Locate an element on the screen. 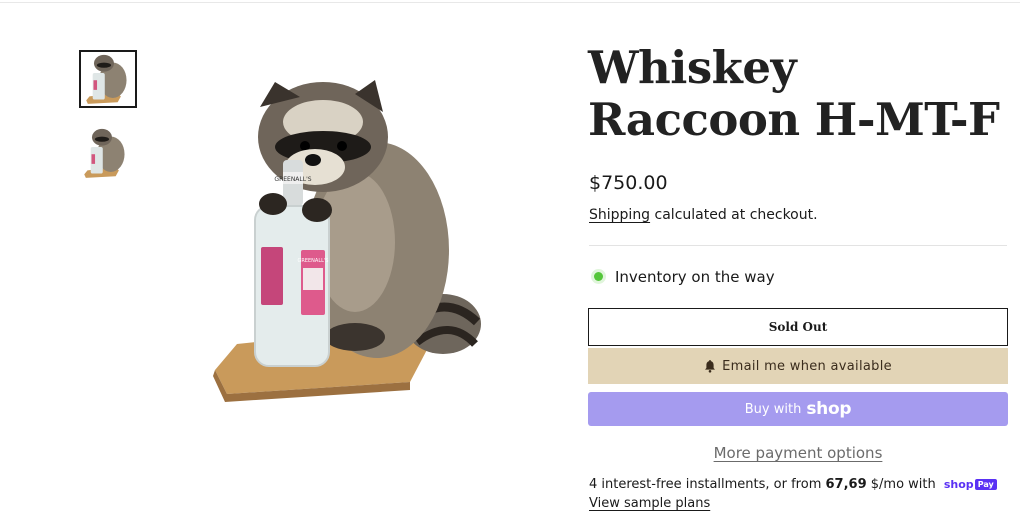 The width and height of the screenshot is (1020, 527). shipping-note-text: calculated at checkout. is located at coordinates (734, 215).